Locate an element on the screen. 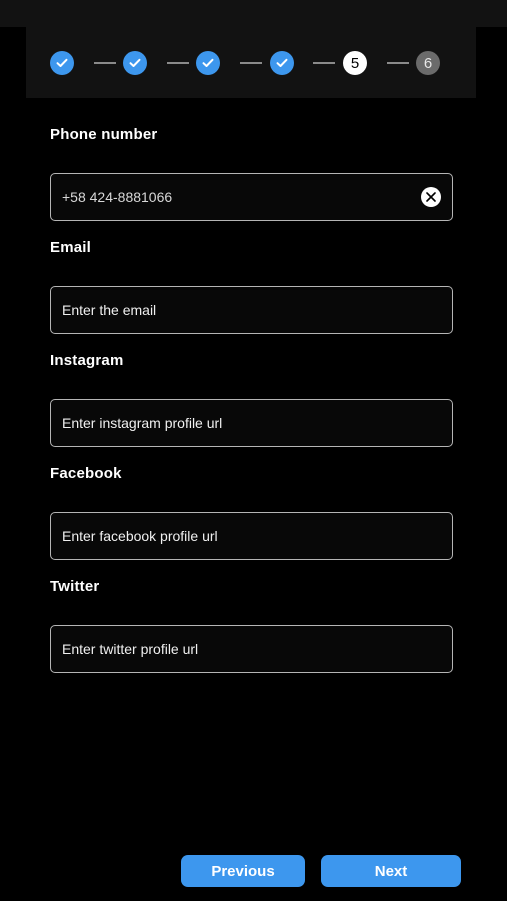 This screenshot has height=901, width=507. instagram-input is located at coordinates (237, 423).